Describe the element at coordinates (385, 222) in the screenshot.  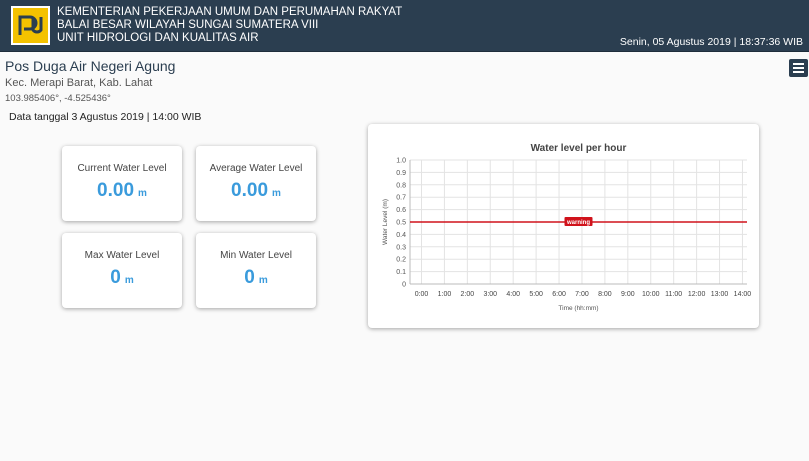
I see `y-axis-label: Water Level (m)` at that location.